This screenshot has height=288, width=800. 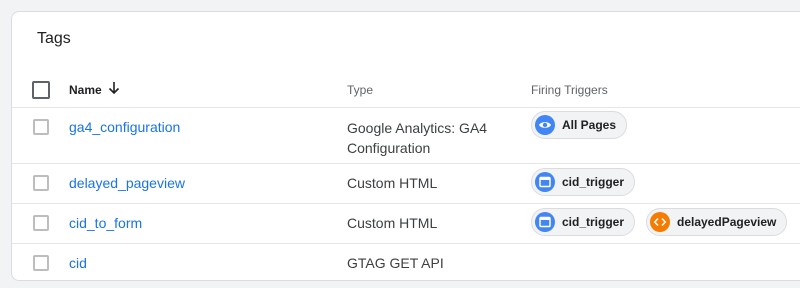 What do you see at coordinates (395, 263) in the screenshot?
I see `tag-type: GTAG GET API` at bounding box center [395, 263].